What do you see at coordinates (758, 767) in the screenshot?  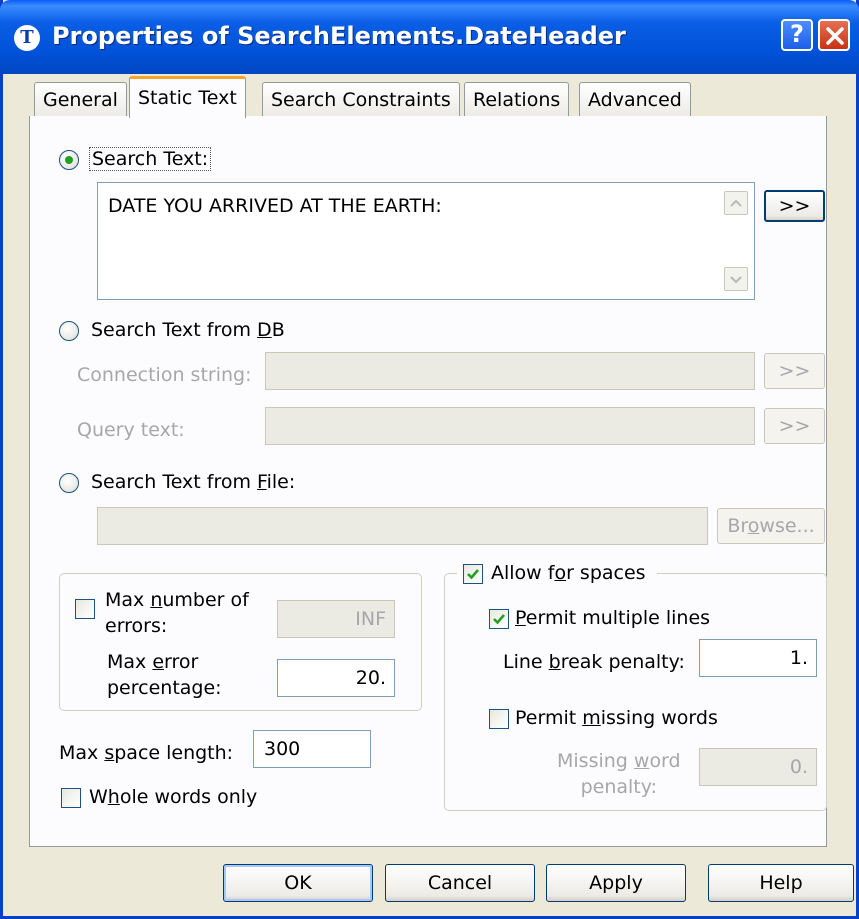 I see `missing-word-penalty-field: 0.` at bounding box center [758, 767].